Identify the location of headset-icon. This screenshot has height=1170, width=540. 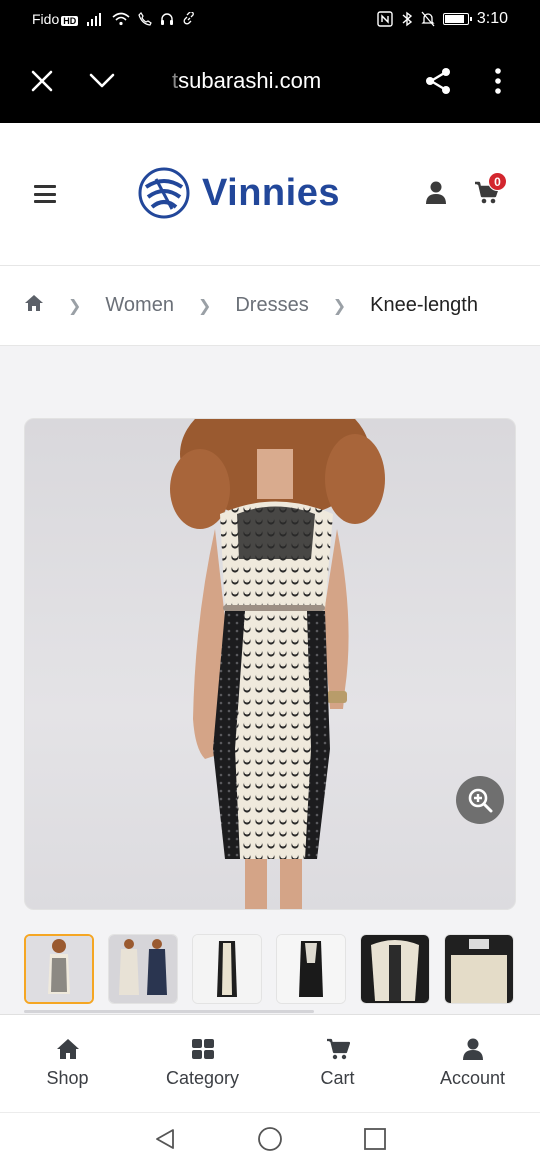
(167, 19).